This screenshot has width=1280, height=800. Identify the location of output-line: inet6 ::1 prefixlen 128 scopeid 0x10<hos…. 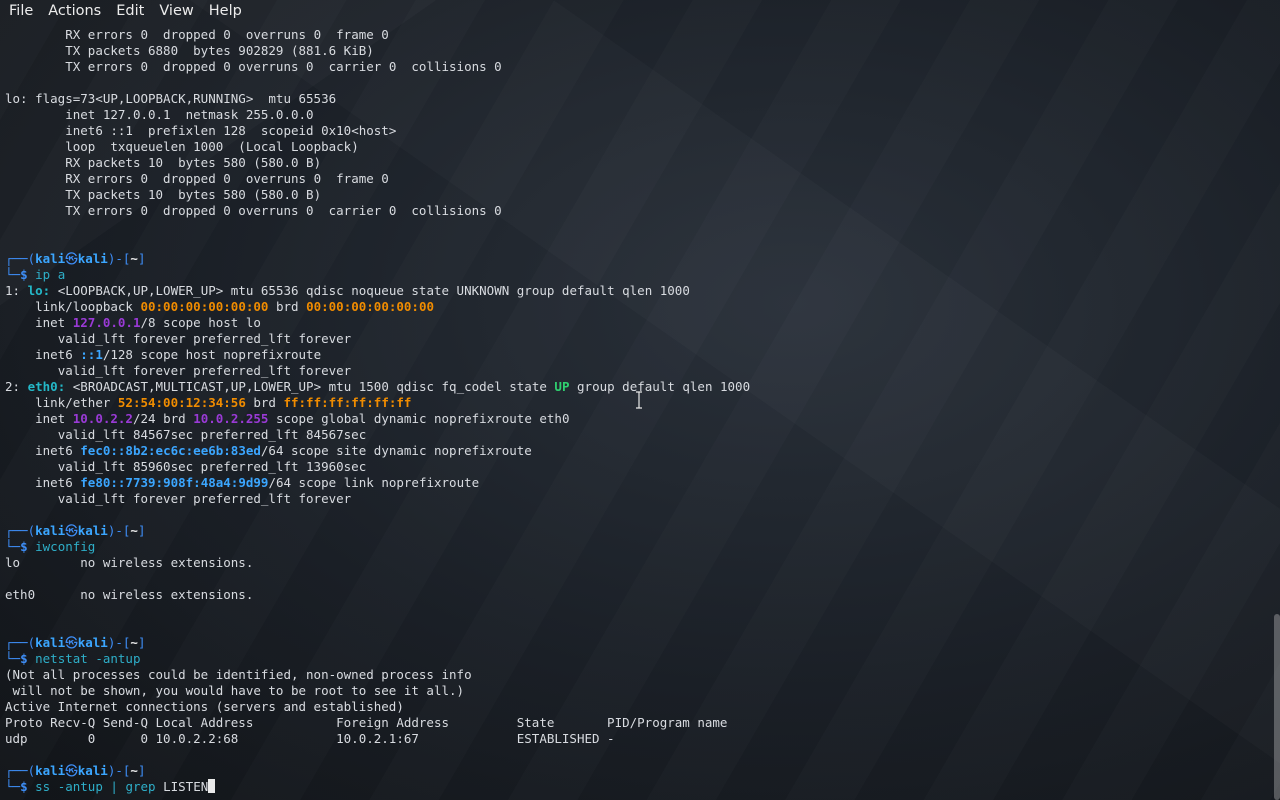
(642, 131).